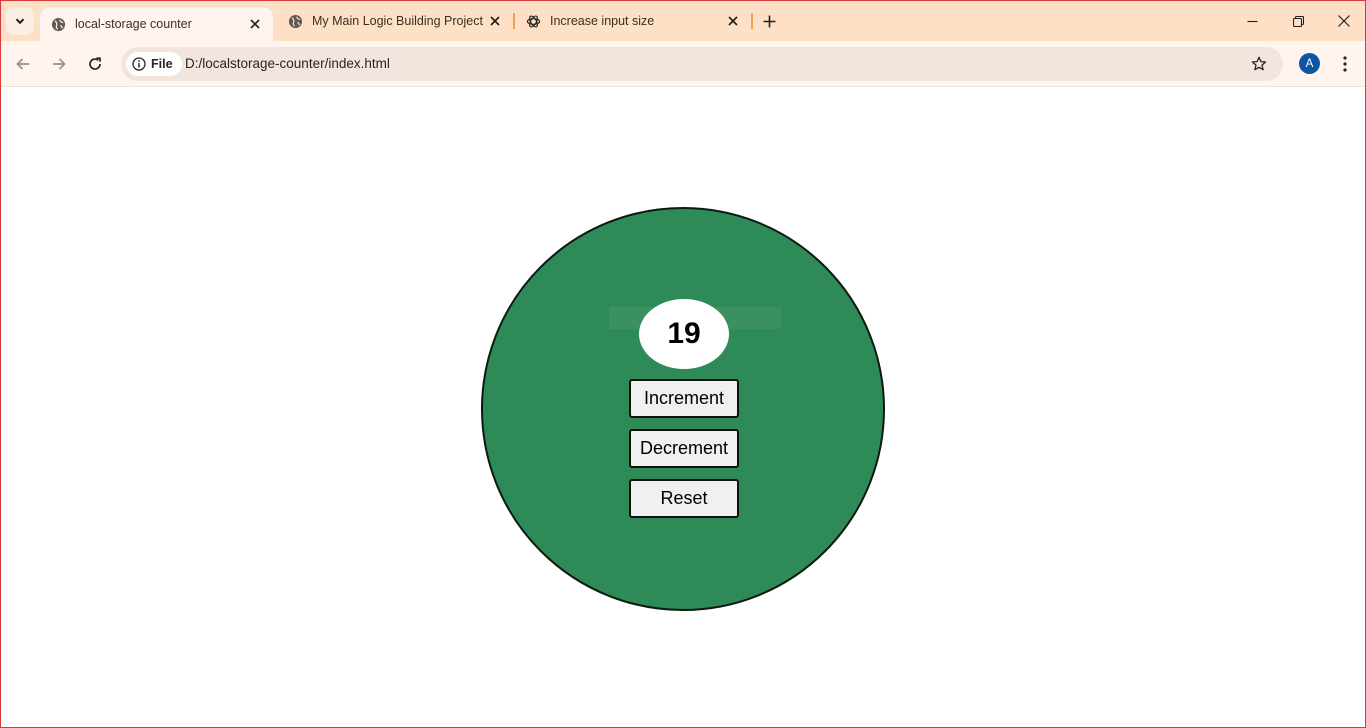 The height and width of the screenshot is (728, 1366). Describe the element at coordinates (752, 21) in the screenshot. I see `tab-separator` at that location.